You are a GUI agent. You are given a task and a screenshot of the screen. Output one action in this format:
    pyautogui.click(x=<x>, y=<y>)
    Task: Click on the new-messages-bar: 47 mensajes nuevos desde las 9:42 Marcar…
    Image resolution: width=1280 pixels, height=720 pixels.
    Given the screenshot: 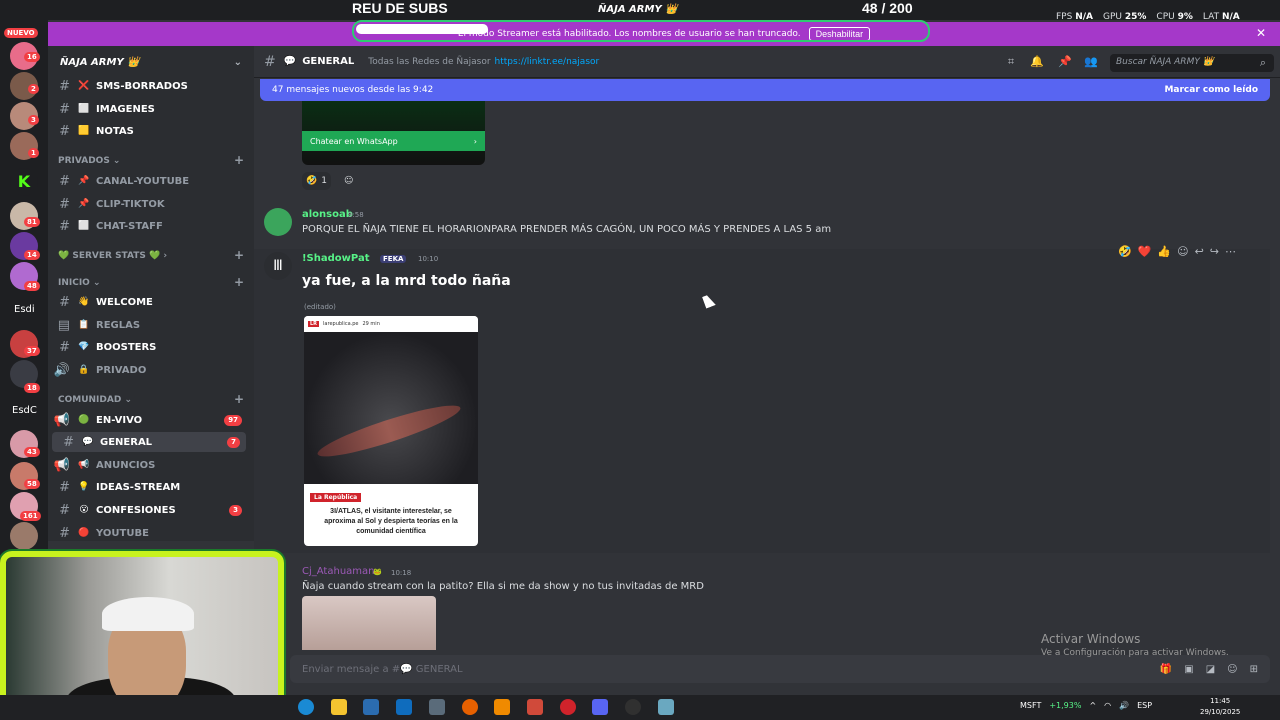 What is the action you would take?
    pyautogui.click(x=765, y=90)
    